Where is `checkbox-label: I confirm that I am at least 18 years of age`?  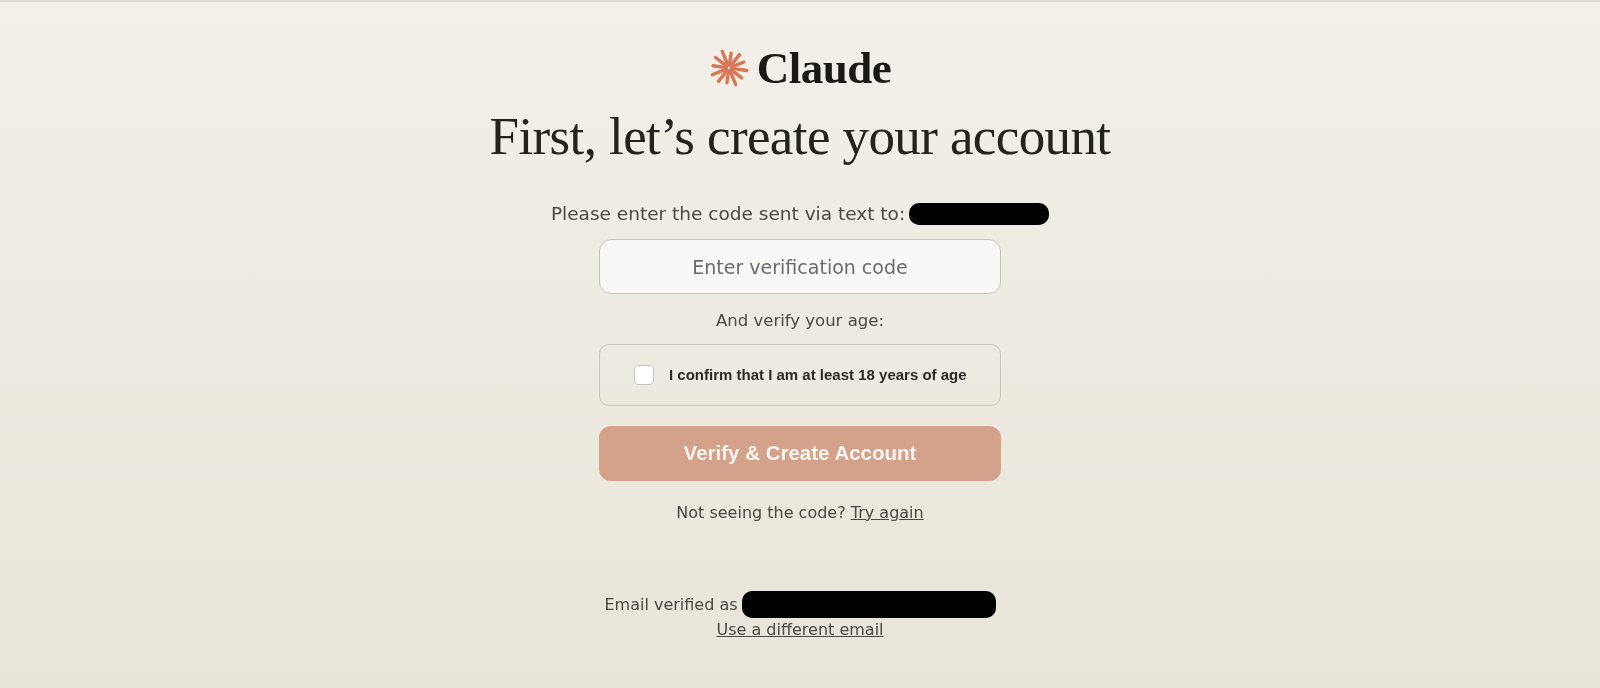
checkbox-label: I confirm that I am at least 18 years of age is located at coordinates (818, 375).